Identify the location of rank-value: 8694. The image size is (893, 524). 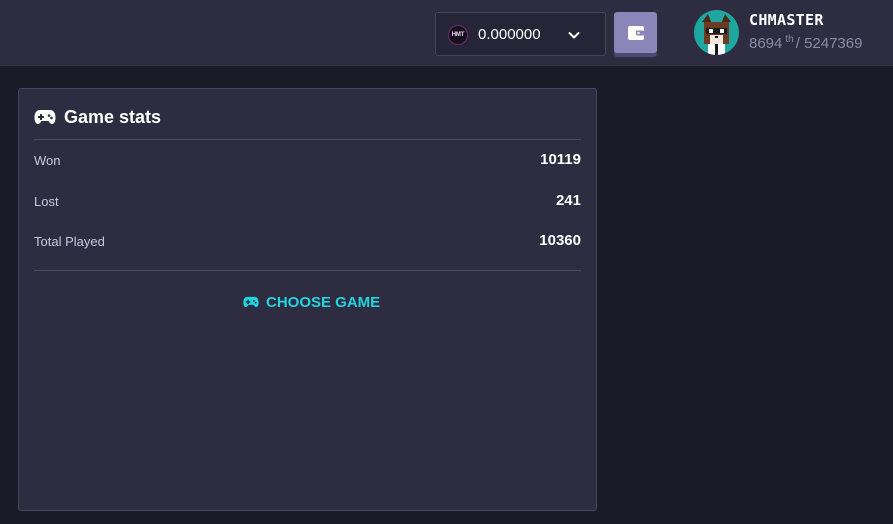
(766, 43).